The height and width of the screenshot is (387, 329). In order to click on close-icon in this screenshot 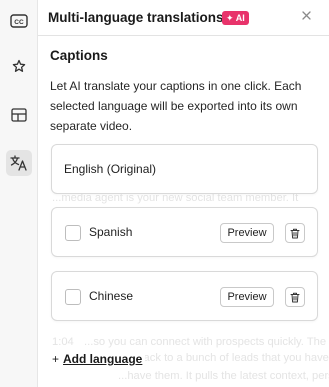, I will do `click(306, 15)`.